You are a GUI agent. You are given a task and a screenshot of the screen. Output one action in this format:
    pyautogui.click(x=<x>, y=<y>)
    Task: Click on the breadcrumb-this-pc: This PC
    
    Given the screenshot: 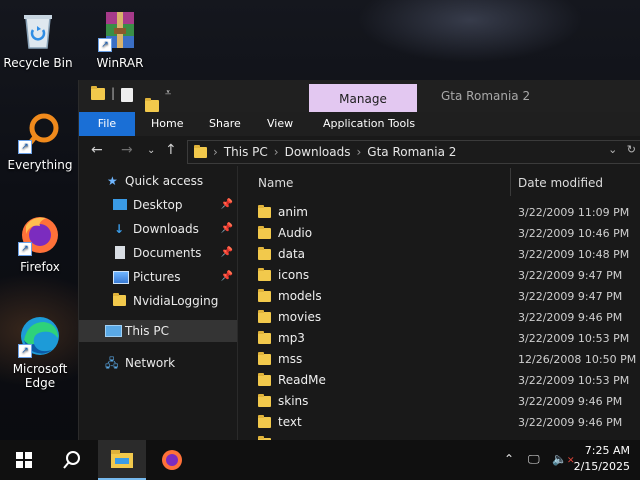 What is the action you would take?
    pyautogui.click(x=246, y=152)
    